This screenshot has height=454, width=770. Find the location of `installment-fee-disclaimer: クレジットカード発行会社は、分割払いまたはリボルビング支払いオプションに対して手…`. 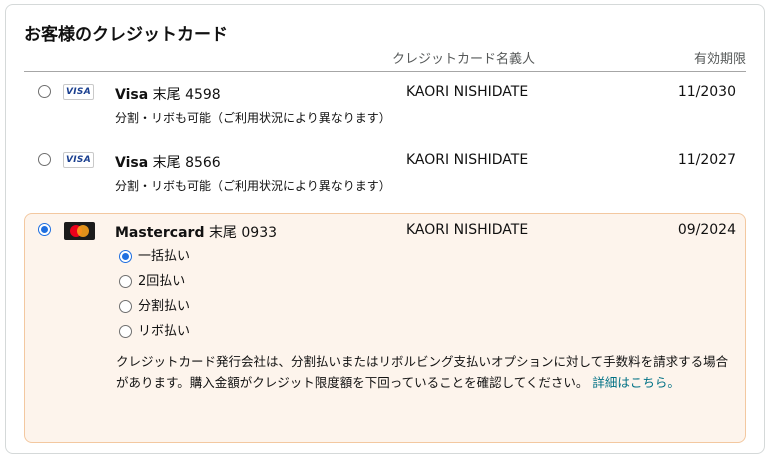

installment-fee-disclaimer: クレジットカード発行会社は、分割払いまたはリボルビング支払いオプションに対して手… is located at coordinates (427, 372).